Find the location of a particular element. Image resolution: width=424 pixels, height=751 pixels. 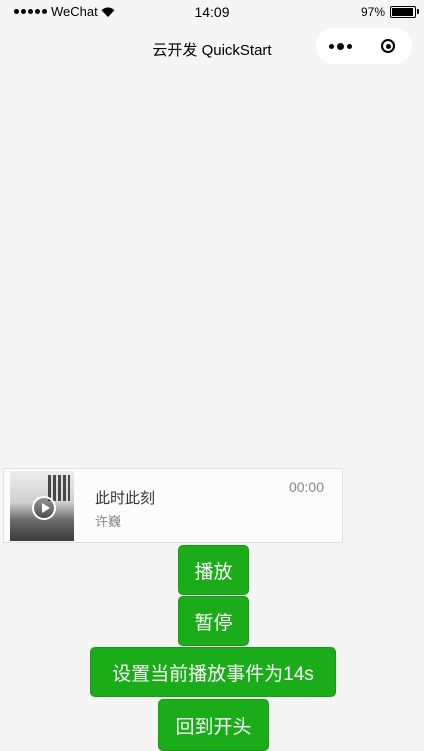

menu-capsule is located at coordinates (364, 46).